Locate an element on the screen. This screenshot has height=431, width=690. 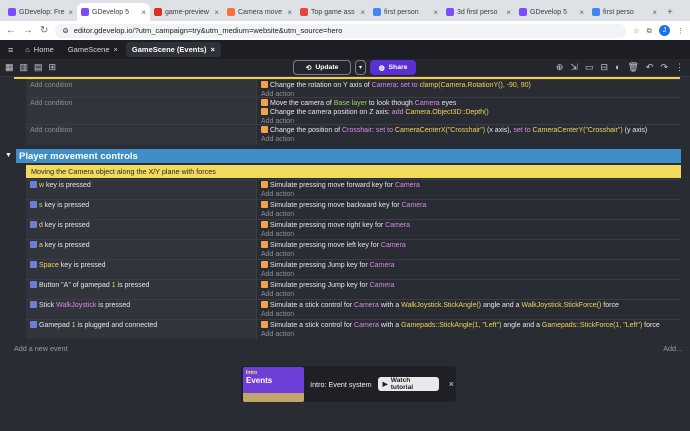
instruction-line: a key is pressed is located at coordinates (141, 245).